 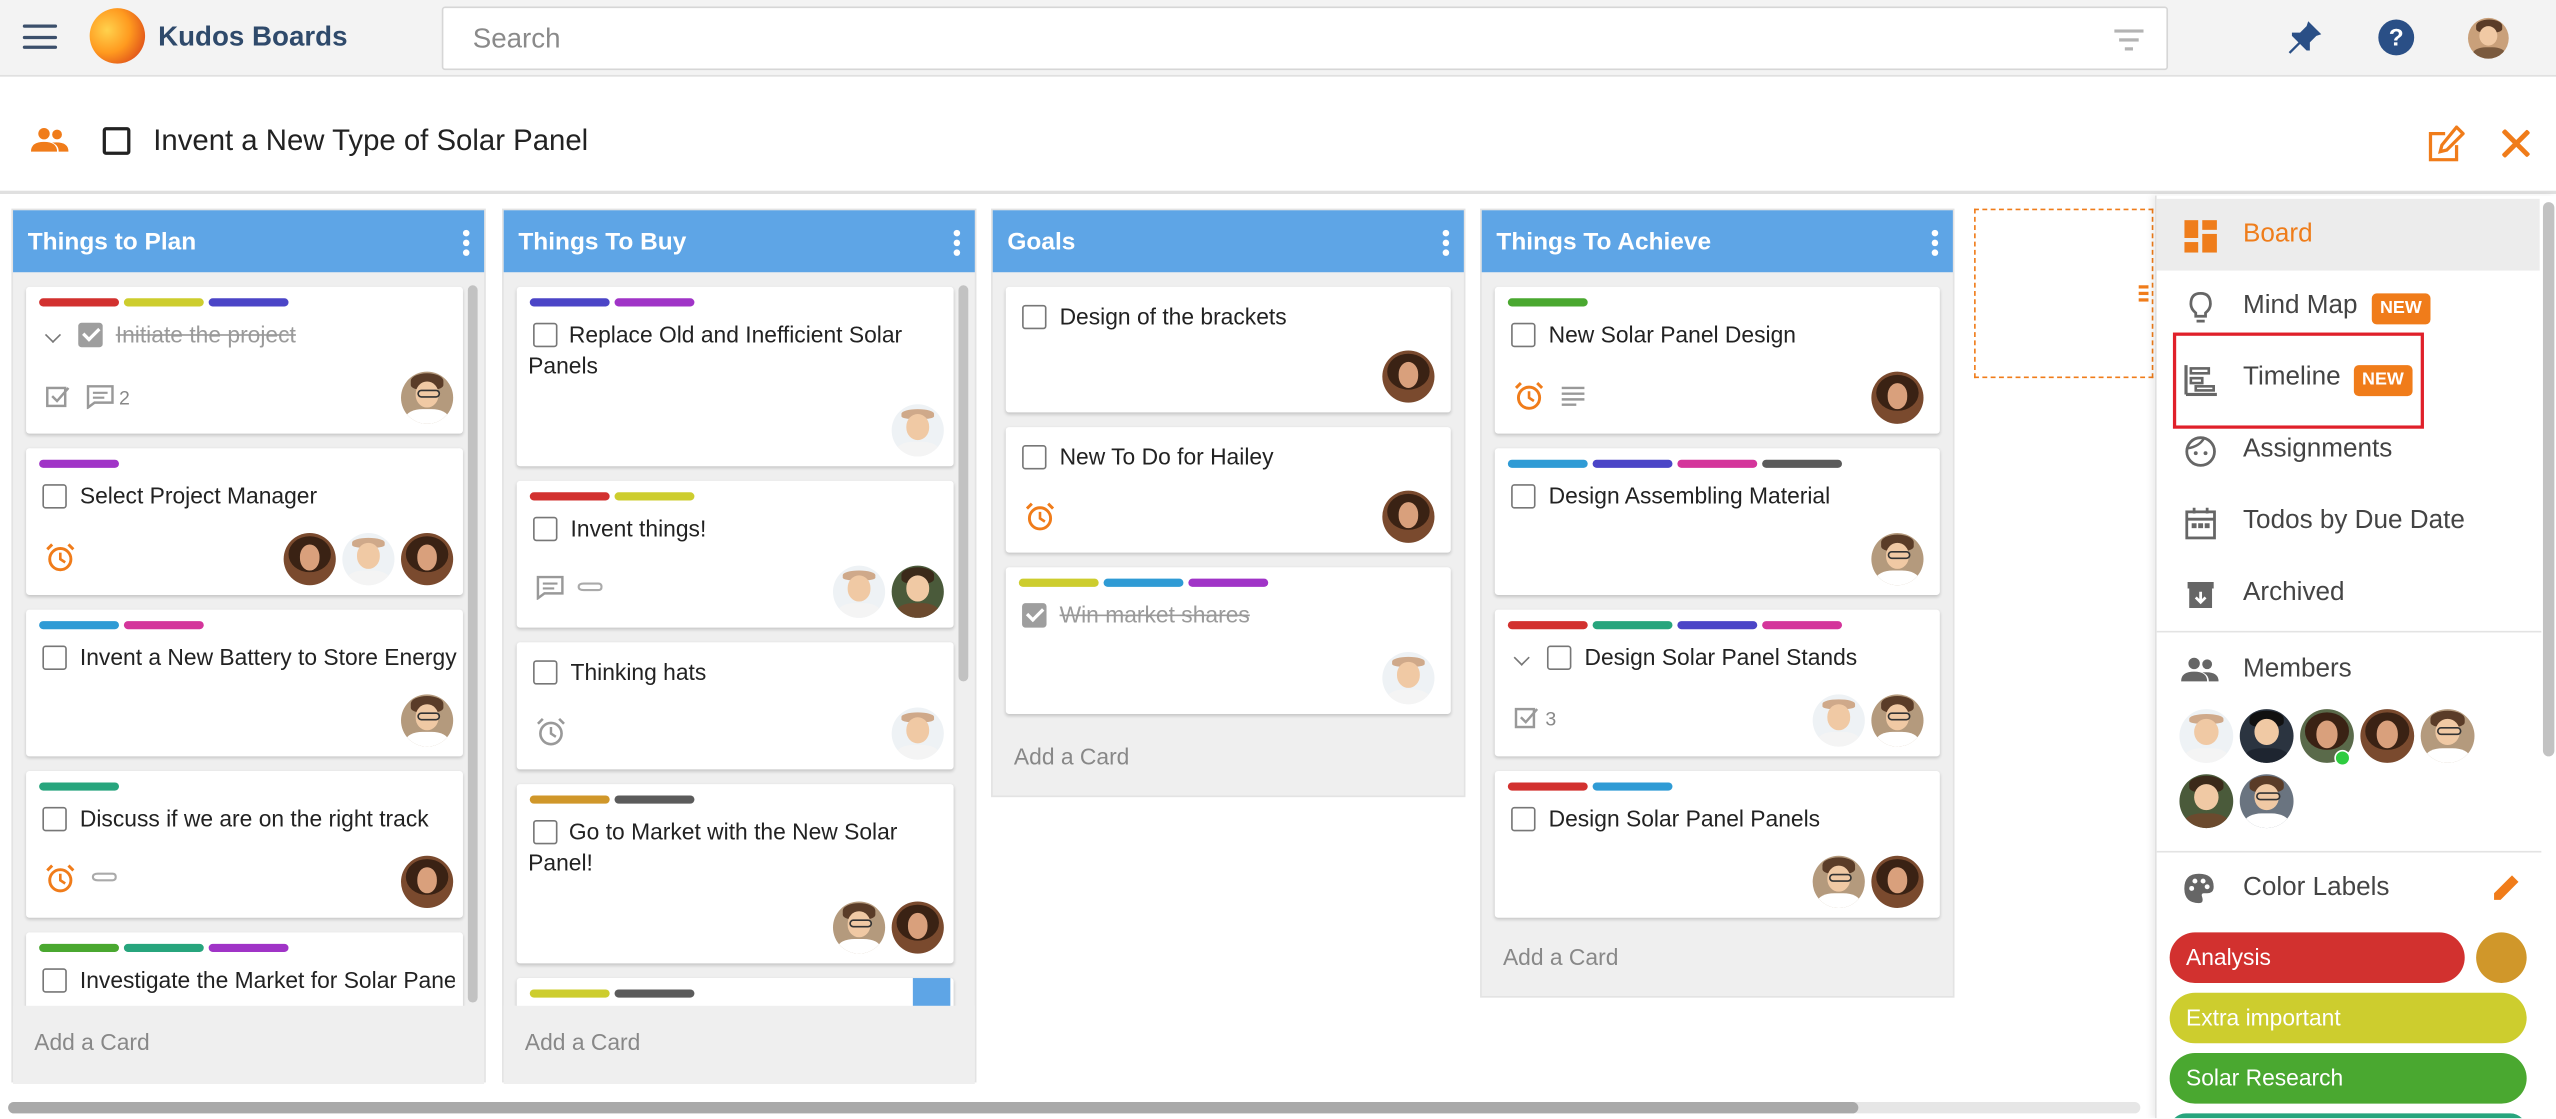 I want to click on color-labels-heading: Color Labels, so click(x=2316, y=887).